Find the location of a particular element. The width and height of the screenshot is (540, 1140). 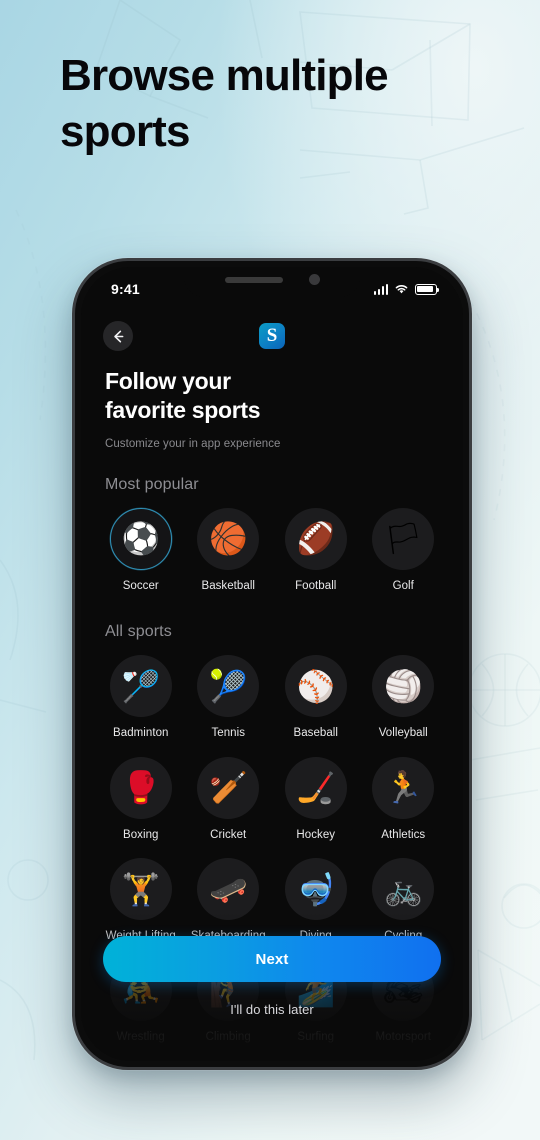

baseball-icon: ⚾ is located at coordinates (315, 686).